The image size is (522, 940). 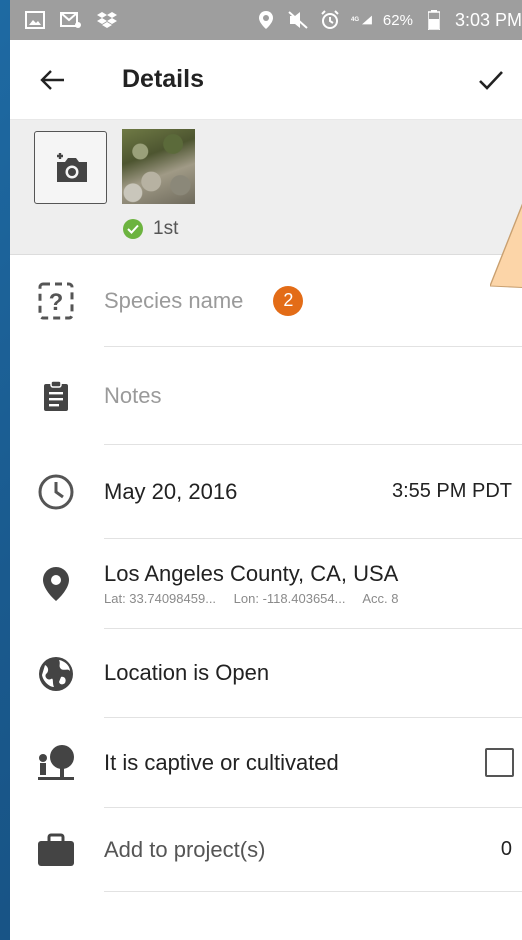 I want to click on back-button, so click(x=53, y=80).